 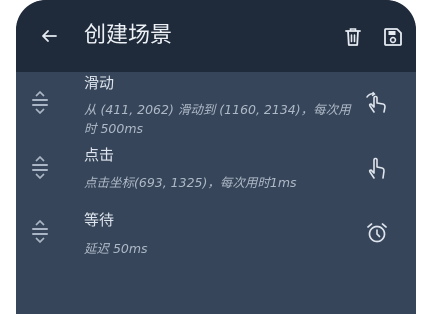 I want to click on delete-button, so click(x=353, y=37).